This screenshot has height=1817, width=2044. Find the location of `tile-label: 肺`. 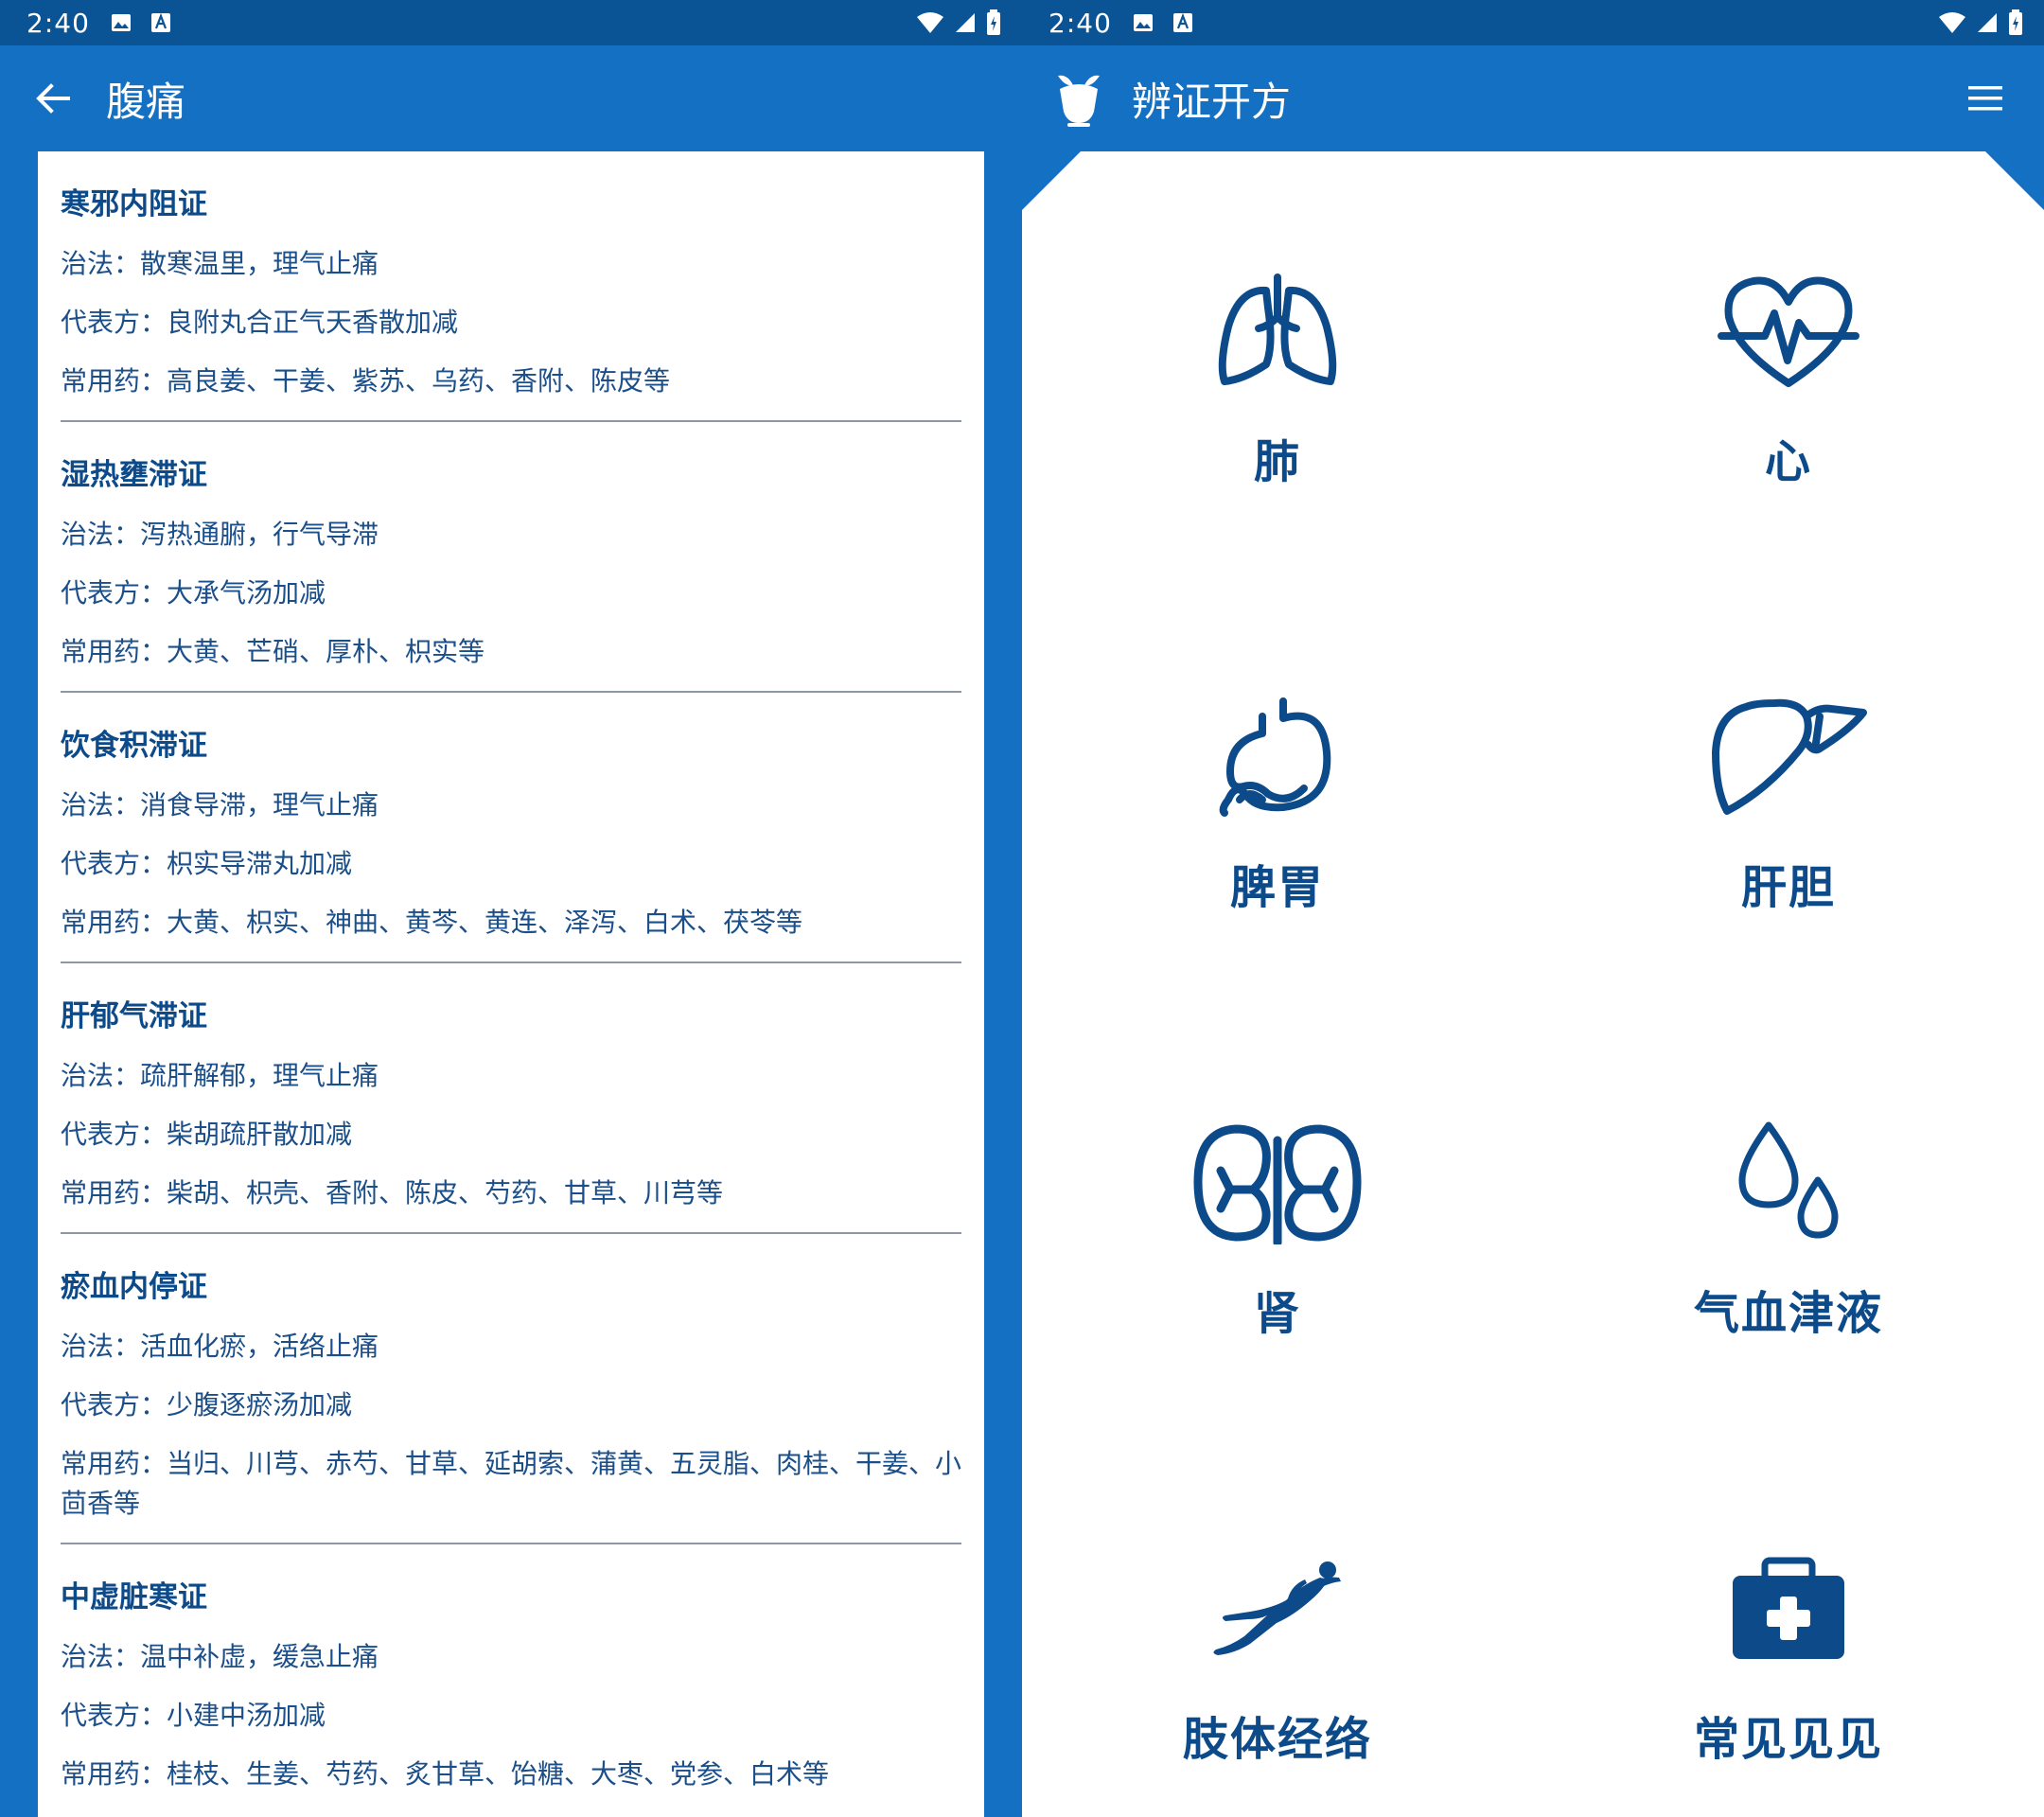

tile-label: 肺 is located at coordinates (1277, 461).